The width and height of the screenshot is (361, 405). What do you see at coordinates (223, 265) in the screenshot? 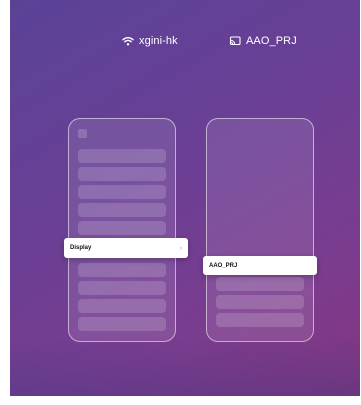
I see `device-label: AAO_PRJ` at bounding box center [223, 265].